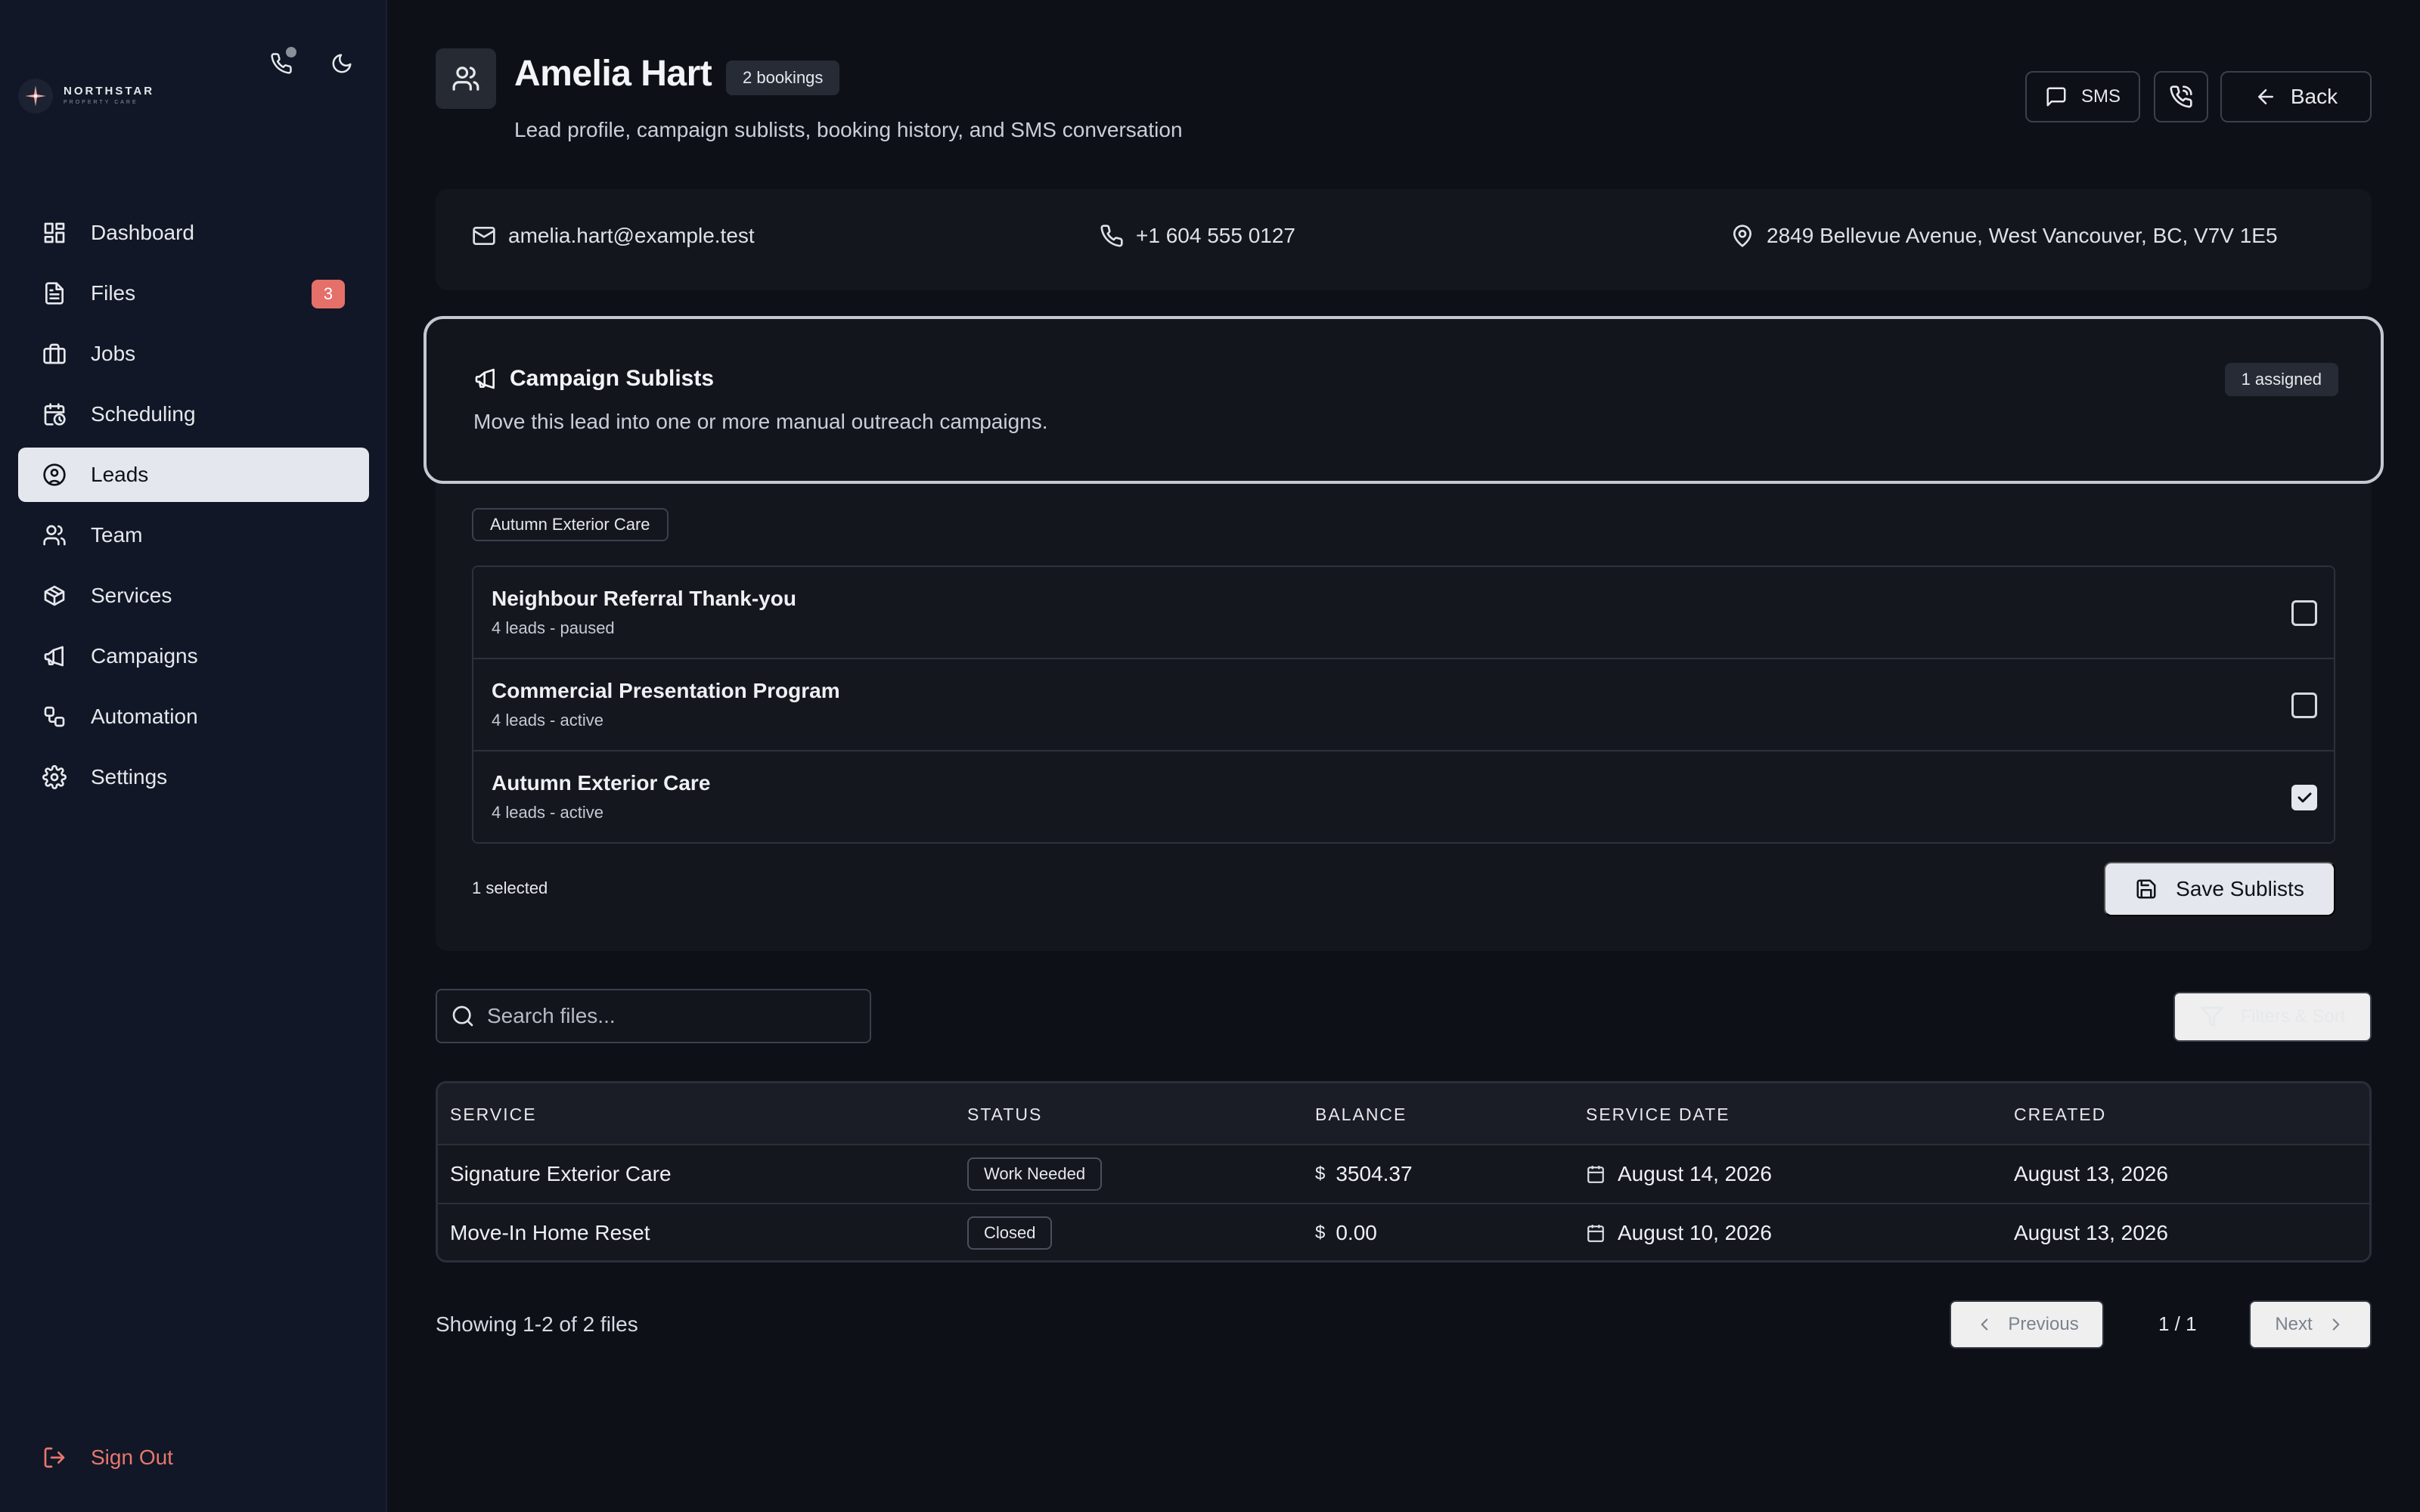 This screenshot has height=1512, width=2420. What do you see at coordinates (550, 1232) in the screenshot?
I see `service-cell: Move-In Home Reset` at bounding box center [550, 1232].